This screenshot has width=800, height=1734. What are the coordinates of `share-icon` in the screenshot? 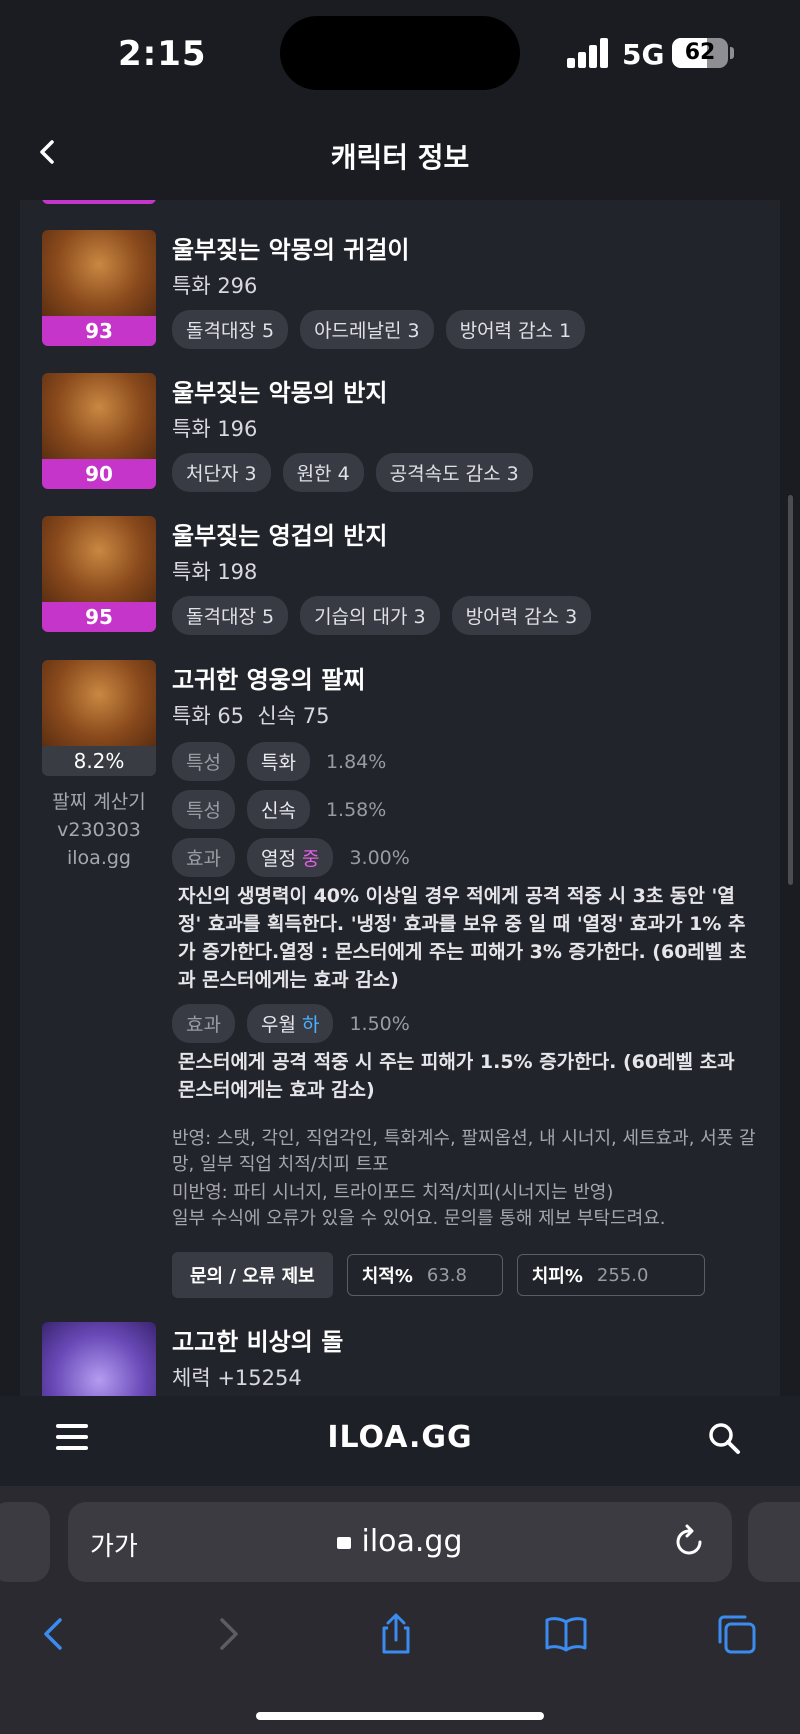 It's located at (396, 1634).